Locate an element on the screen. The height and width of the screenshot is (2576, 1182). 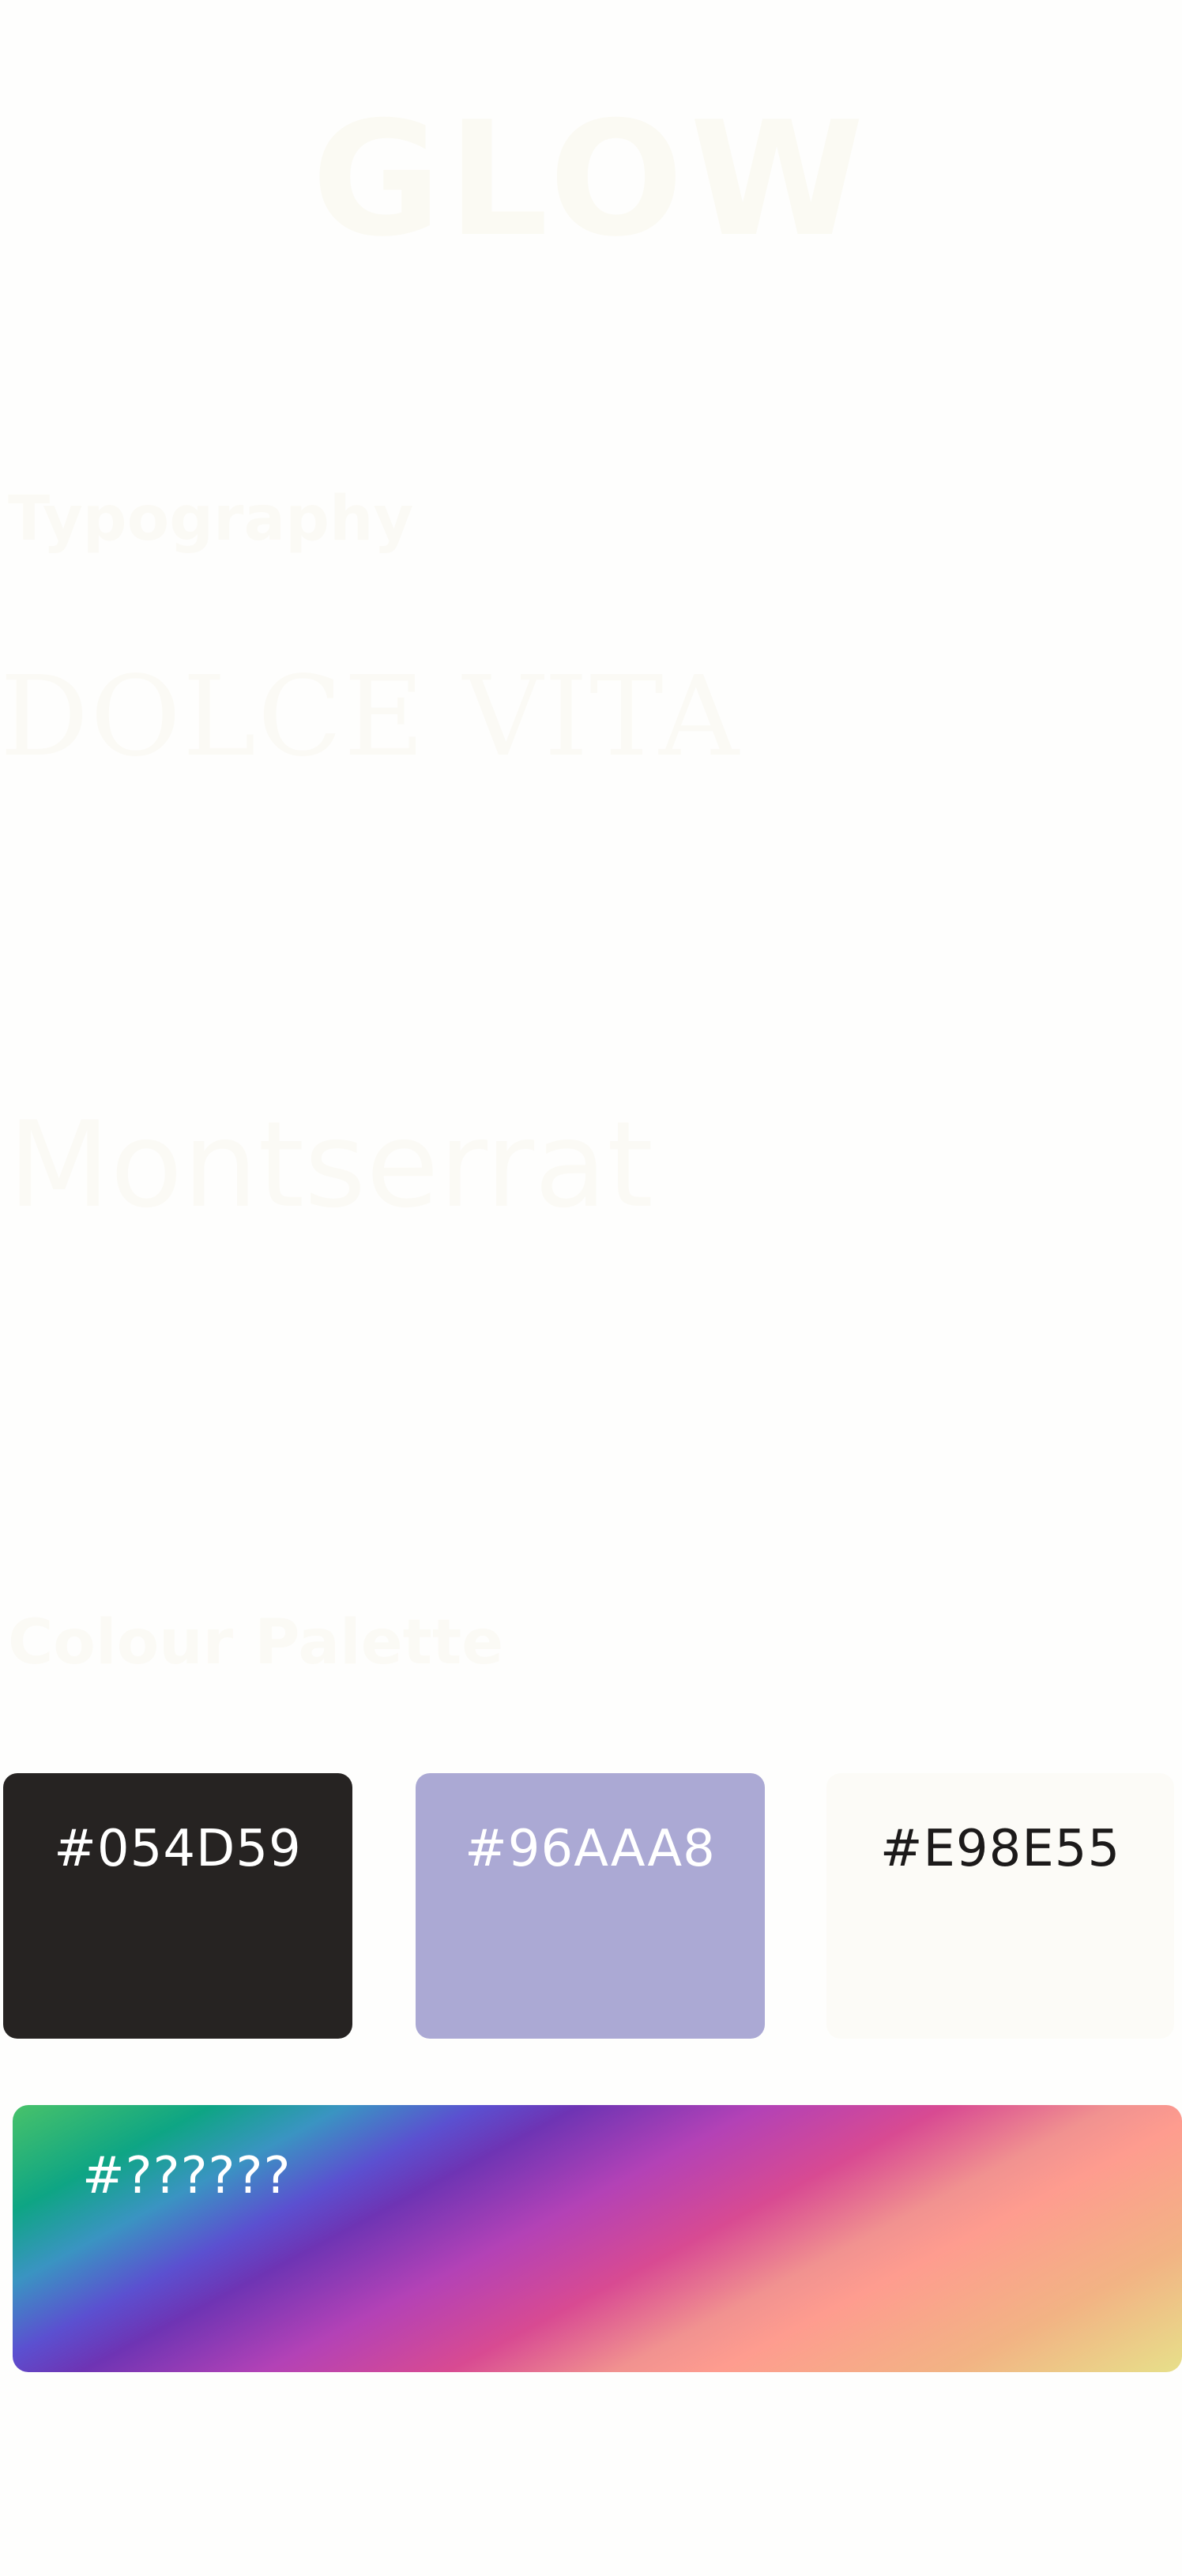
colour-swatch-dark: #054D59 is located at coordinates (178, 1906).